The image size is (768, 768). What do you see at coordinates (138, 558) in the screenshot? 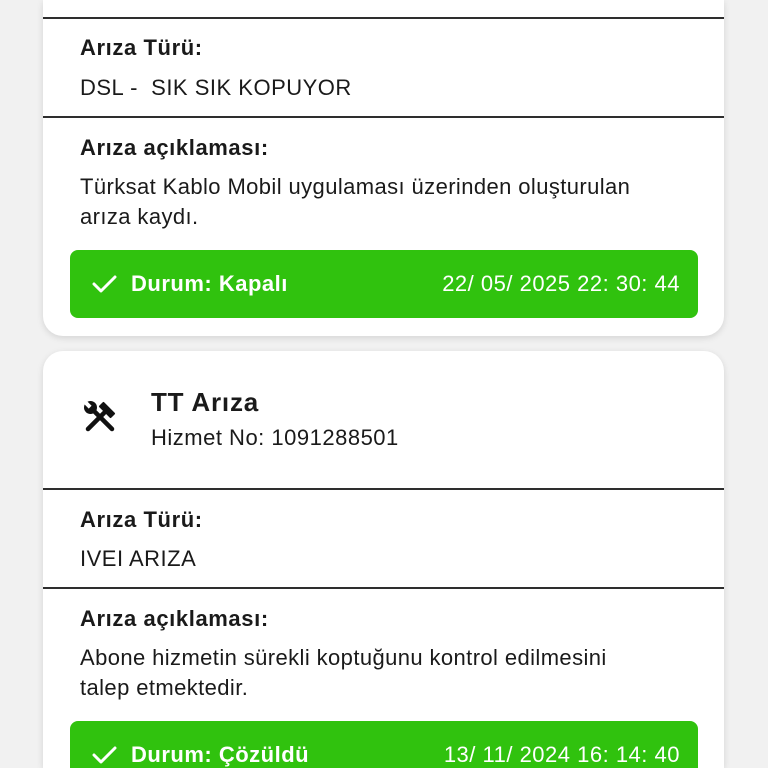
I see `fault-type-value: IVEI ARIZA` at bounding box center [138, 558].